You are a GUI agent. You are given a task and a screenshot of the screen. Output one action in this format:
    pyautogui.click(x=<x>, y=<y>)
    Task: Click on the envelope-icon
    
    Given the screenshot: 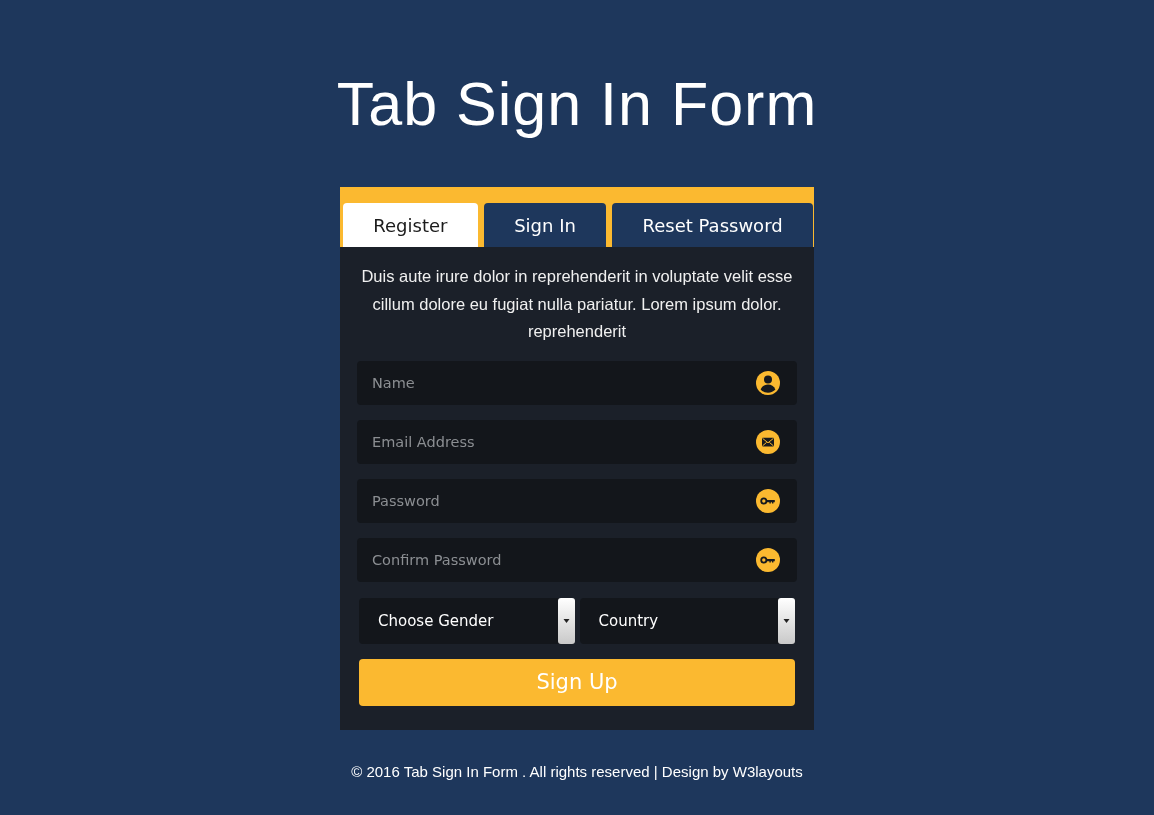 What is the action you would take?
    pyautogui.click(x=768, y=441)
    